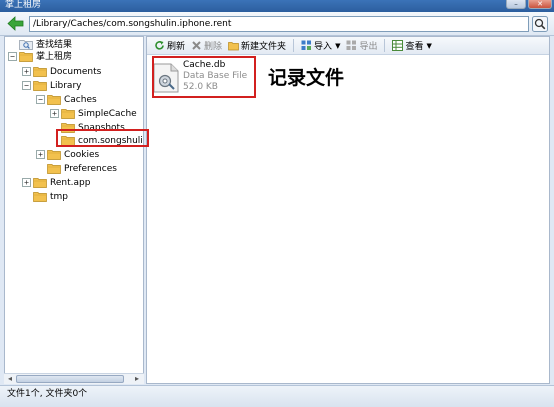  What do you see at coordinates (82, 154) in the screenshot?
I see `tree-item-label: Cookies` at bounding box center [82, 154].